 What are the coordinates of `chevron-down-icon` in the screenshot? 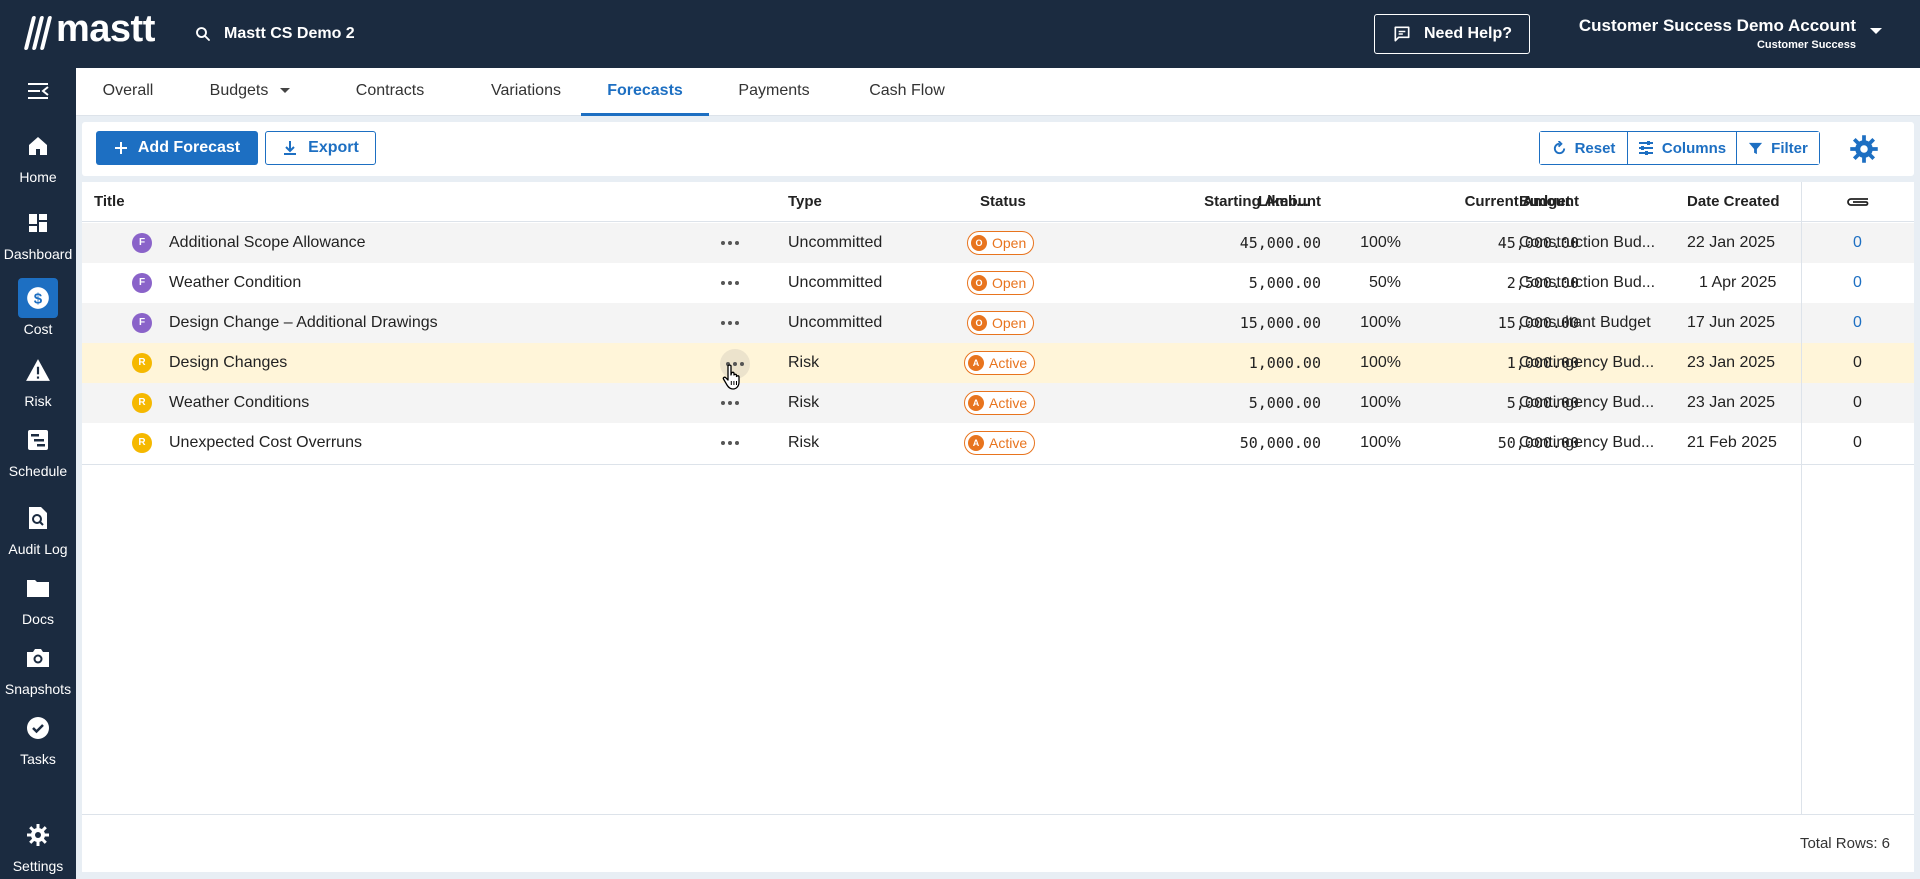 It's located at (1876, 31).